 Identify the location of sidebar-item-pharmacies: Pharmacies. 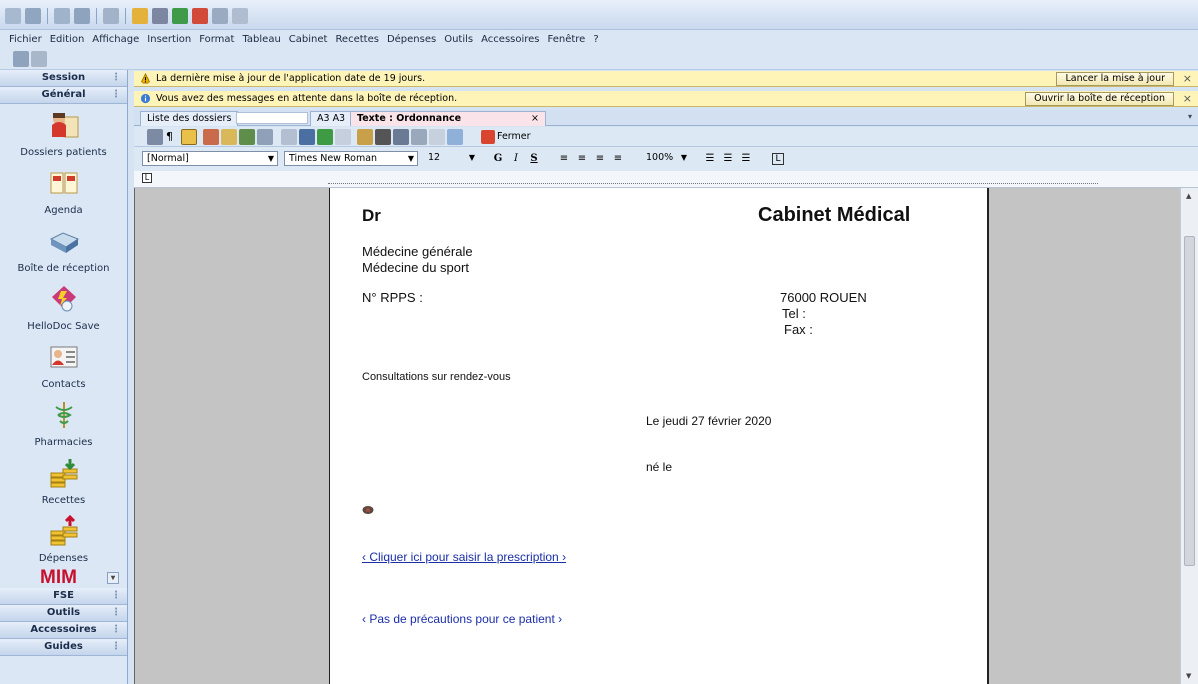
(63, 423).